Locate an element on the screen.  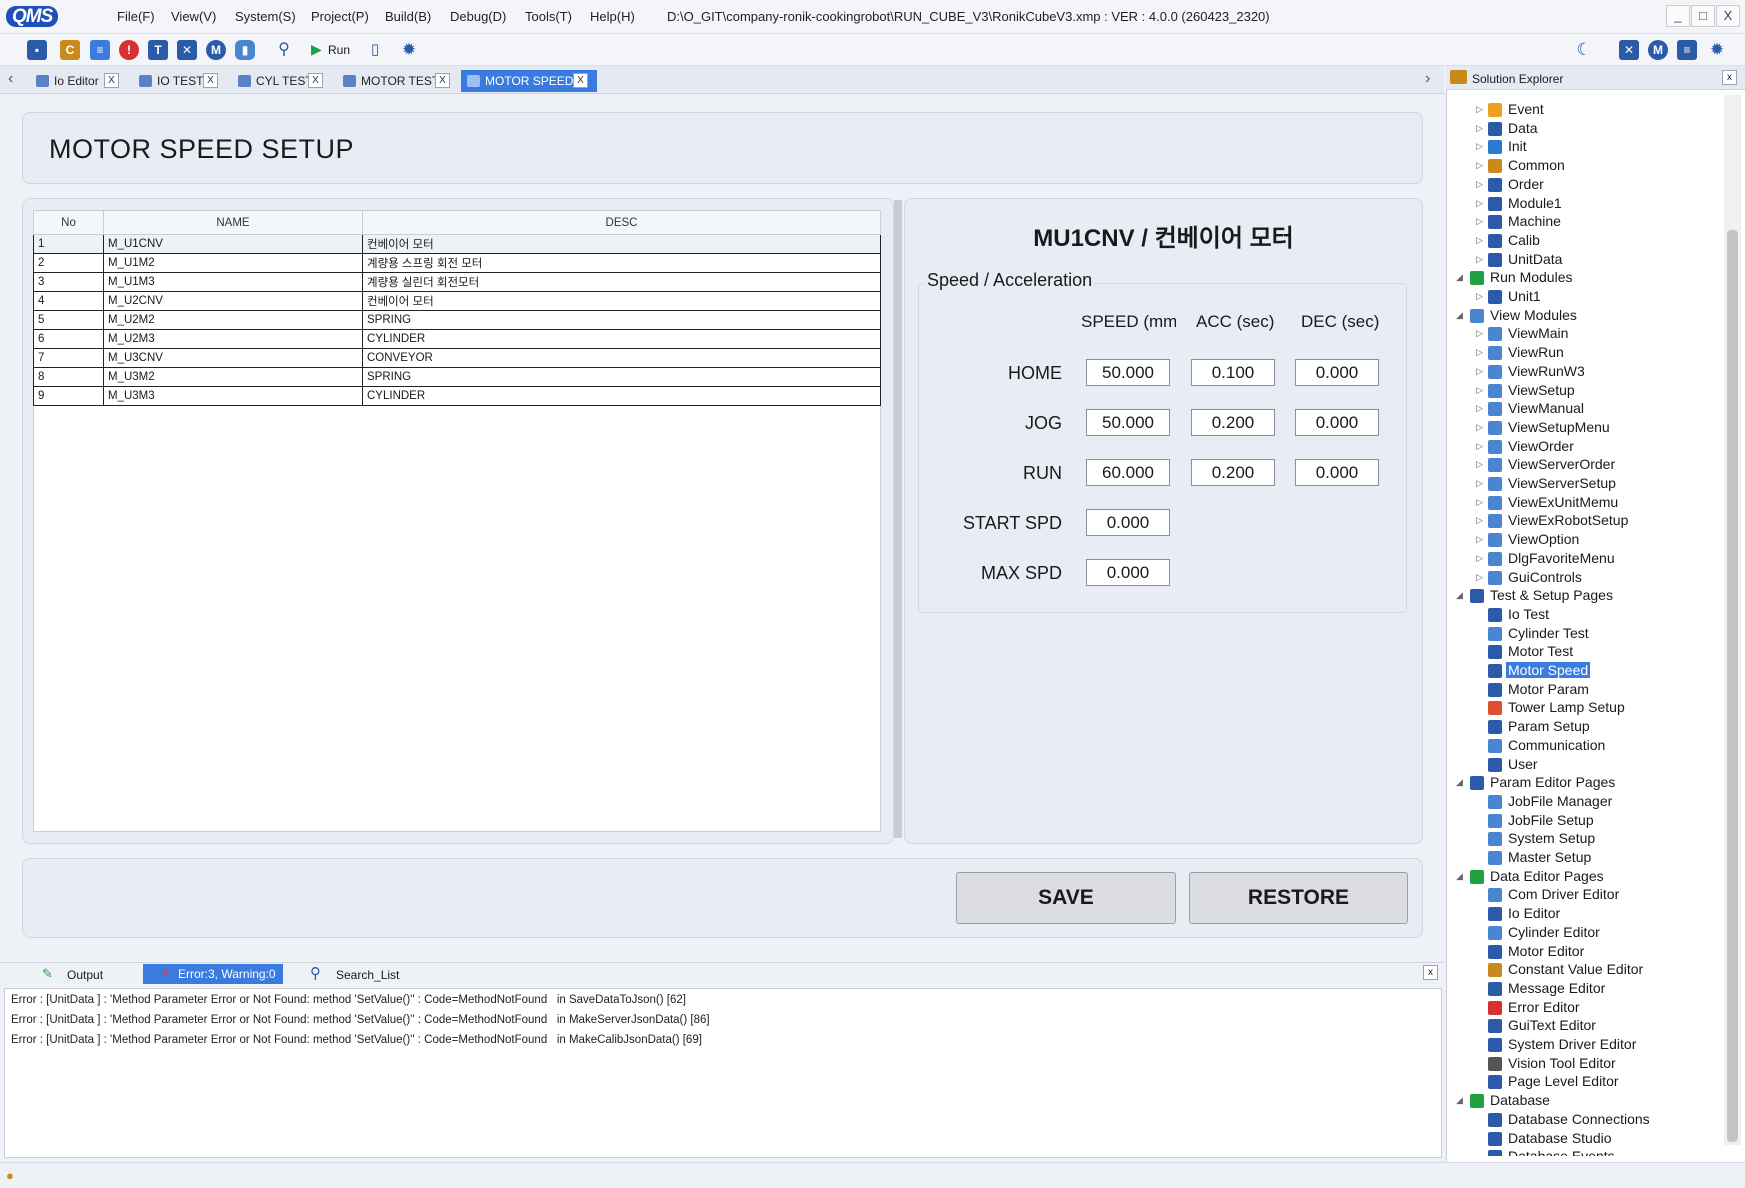
tree-item: Motor Param is located at coordinates (1584, 689).